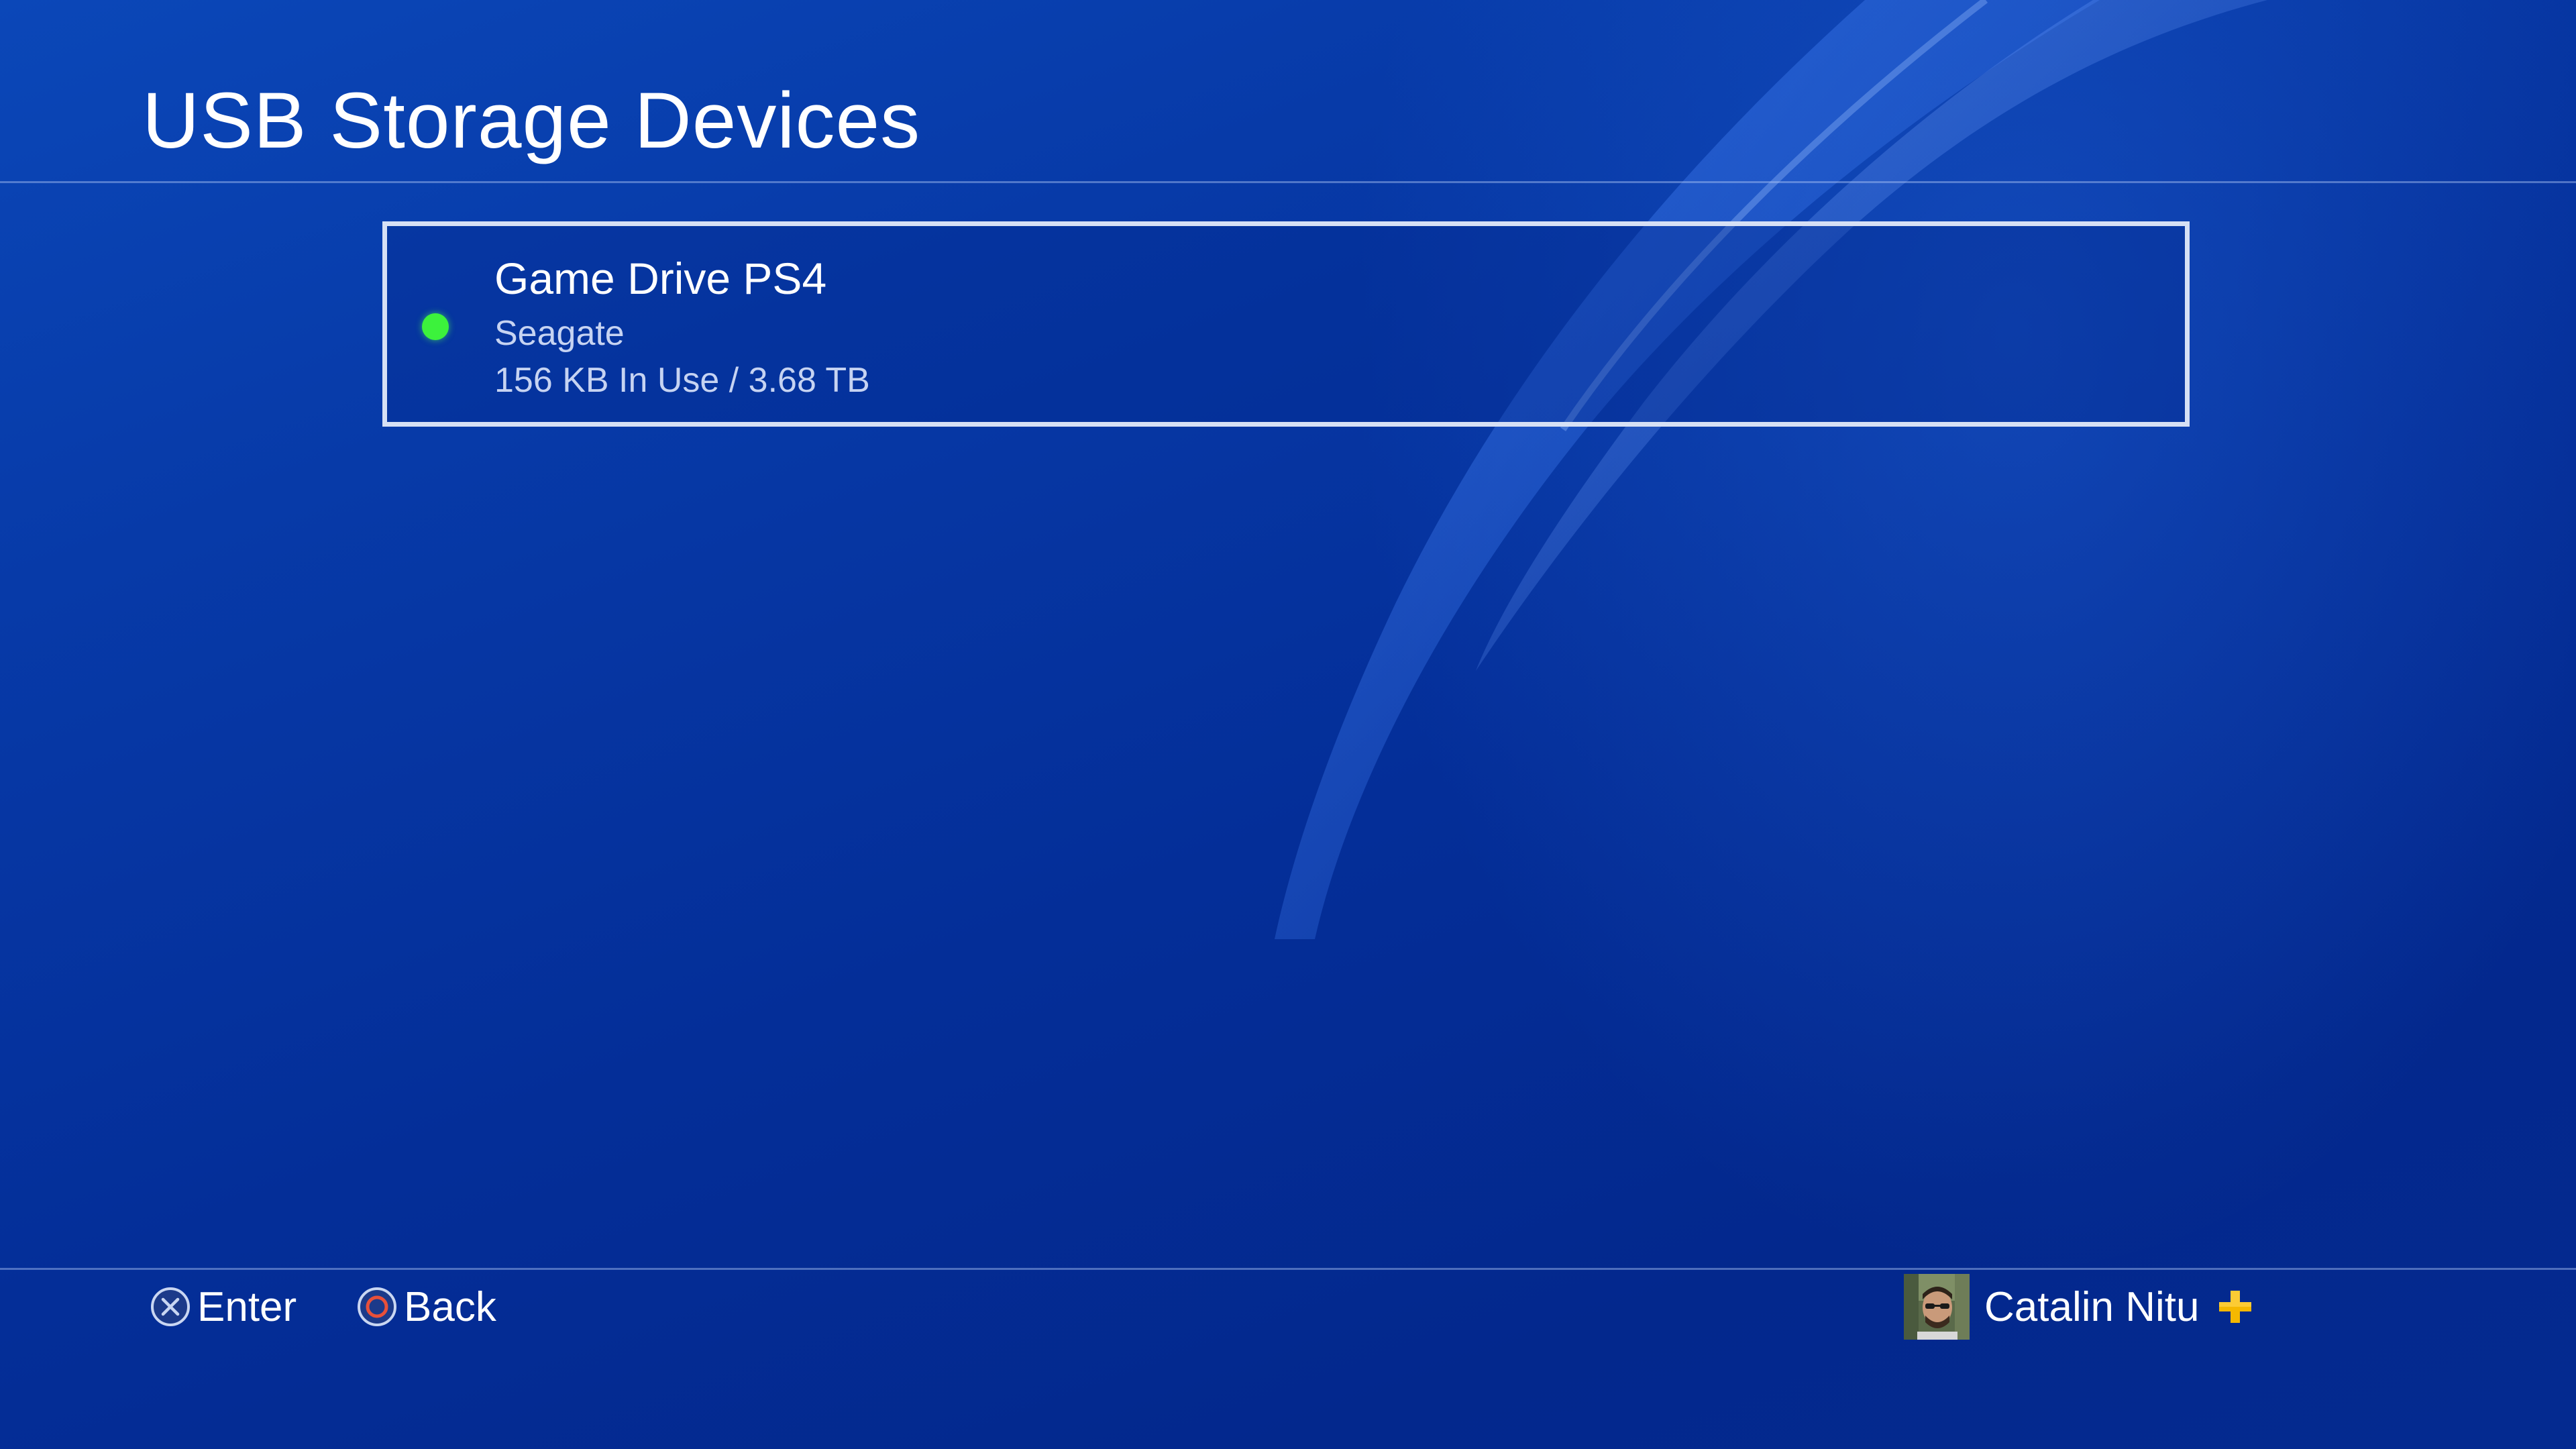 The image size is (2576, 1449). I want to click on playstation-plus-icon, so click(2235, 1307).